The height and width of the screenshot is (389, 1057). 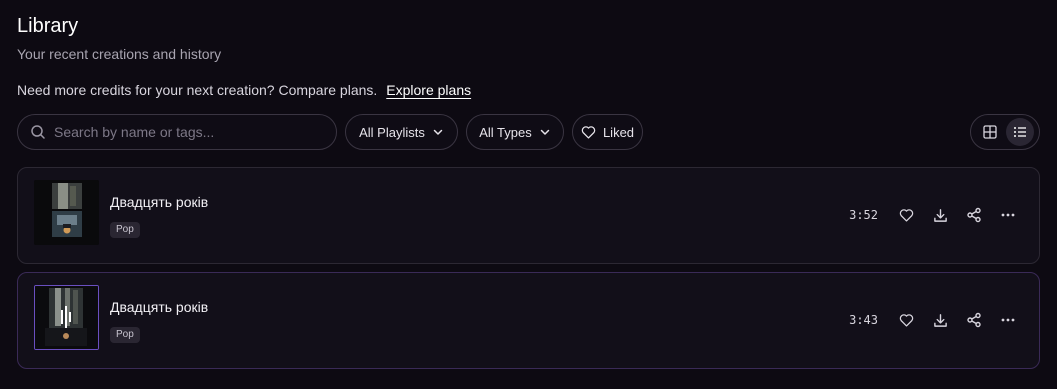 I want to click on grid-view-button, so click(x=990, y=132).